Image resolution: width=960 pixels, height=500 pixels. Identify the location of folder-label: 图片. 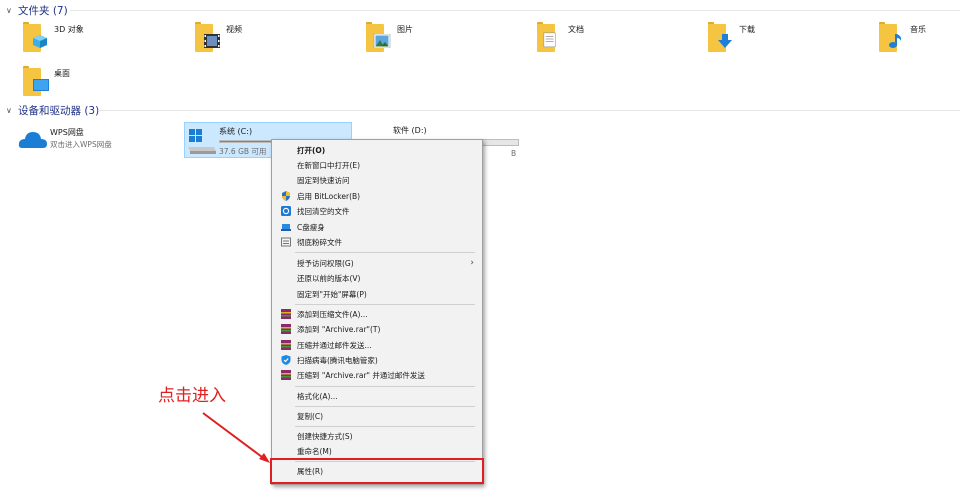
(405, 29).